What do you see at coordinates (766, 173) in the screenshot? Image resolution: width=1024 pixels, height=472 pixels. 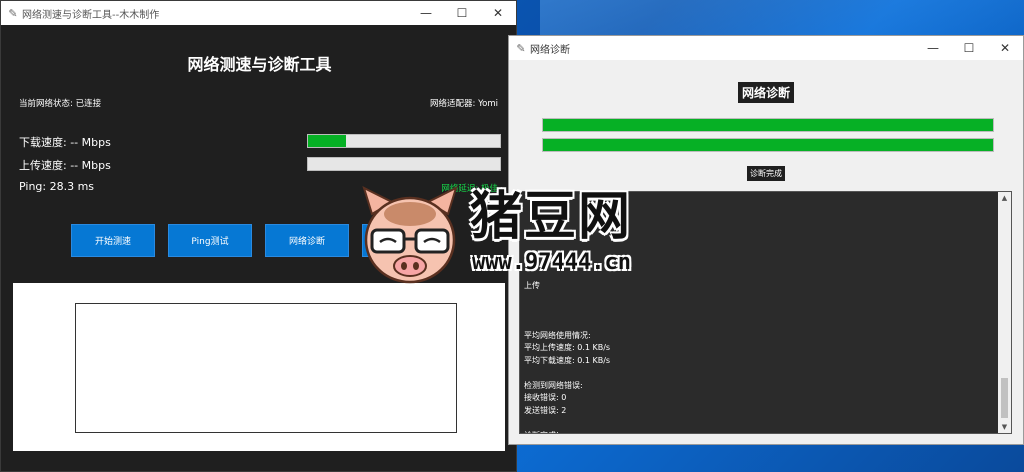 I see `diag-status-text: 诊断完成` at bounding box center [766, 173].